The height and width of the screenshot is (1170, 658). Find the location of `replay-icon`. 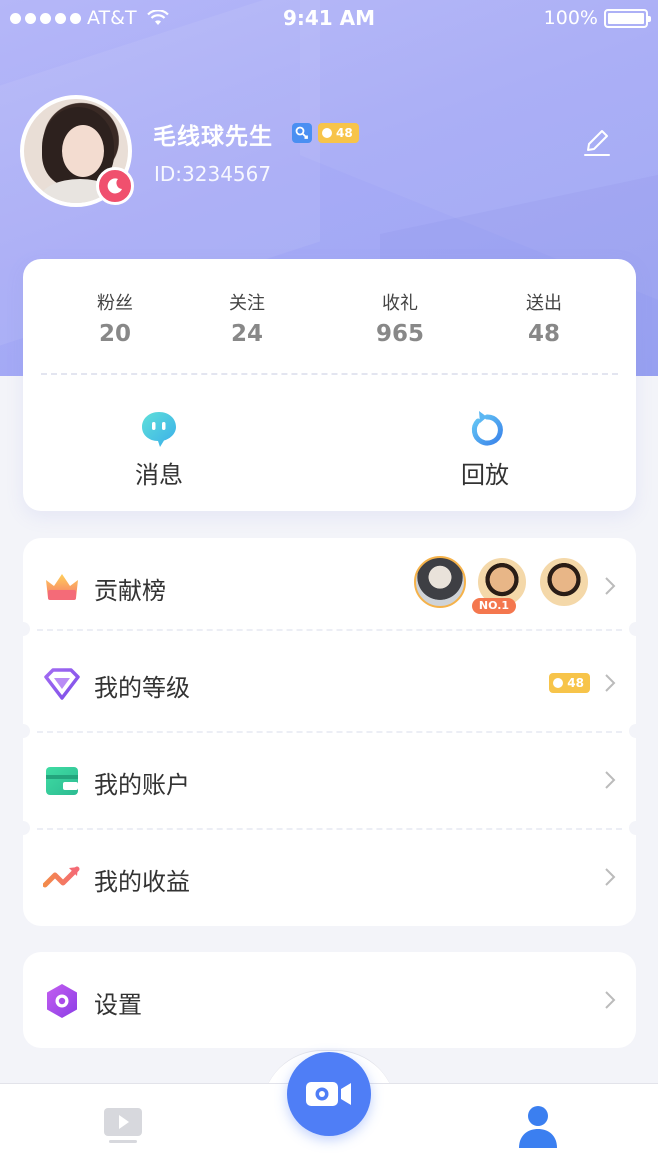

replay-icon is located at coordinates (487, 428).